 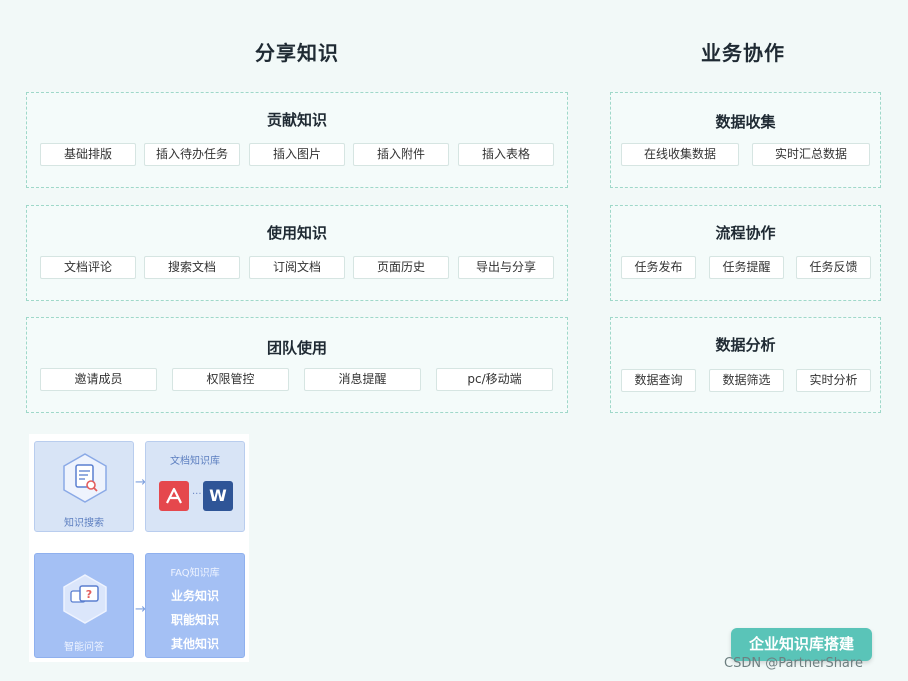 What do you see at coordinates (195, 605) in the screenshot?
I see `faq-library-card: FAQ知识库 业务知识 职能知识 其他知识` at bounding box center [195, 605].